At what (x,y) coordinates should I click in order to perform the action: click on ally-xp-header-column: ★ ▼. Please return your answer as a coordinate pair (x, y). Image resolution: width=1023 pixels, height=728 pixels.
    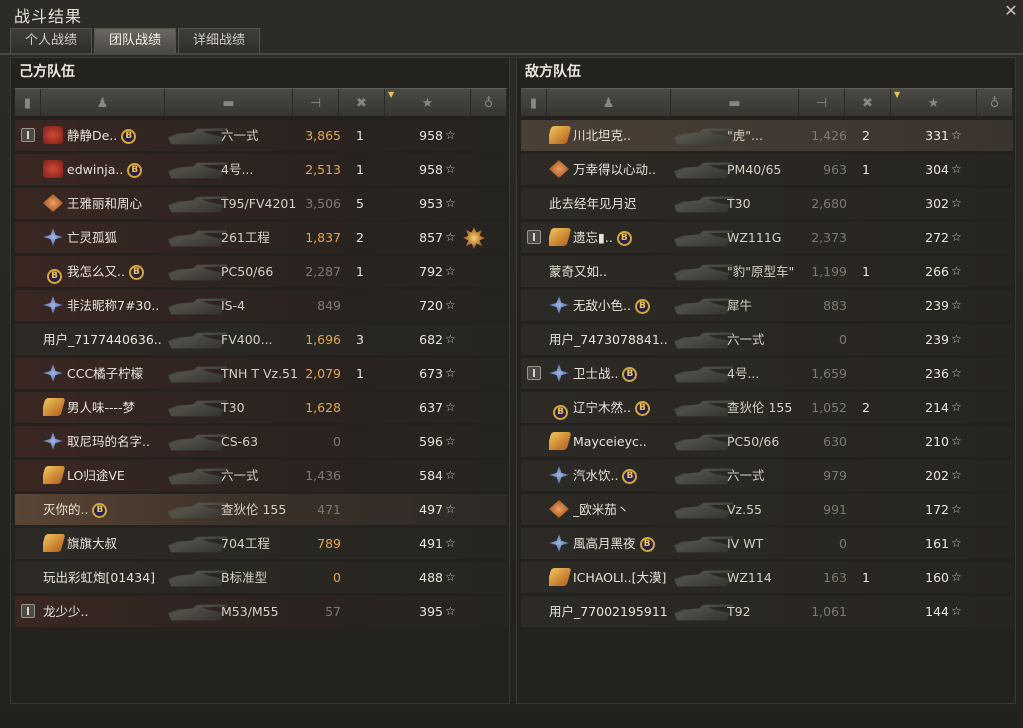
    Looking at the image, I should click on (428, 103).